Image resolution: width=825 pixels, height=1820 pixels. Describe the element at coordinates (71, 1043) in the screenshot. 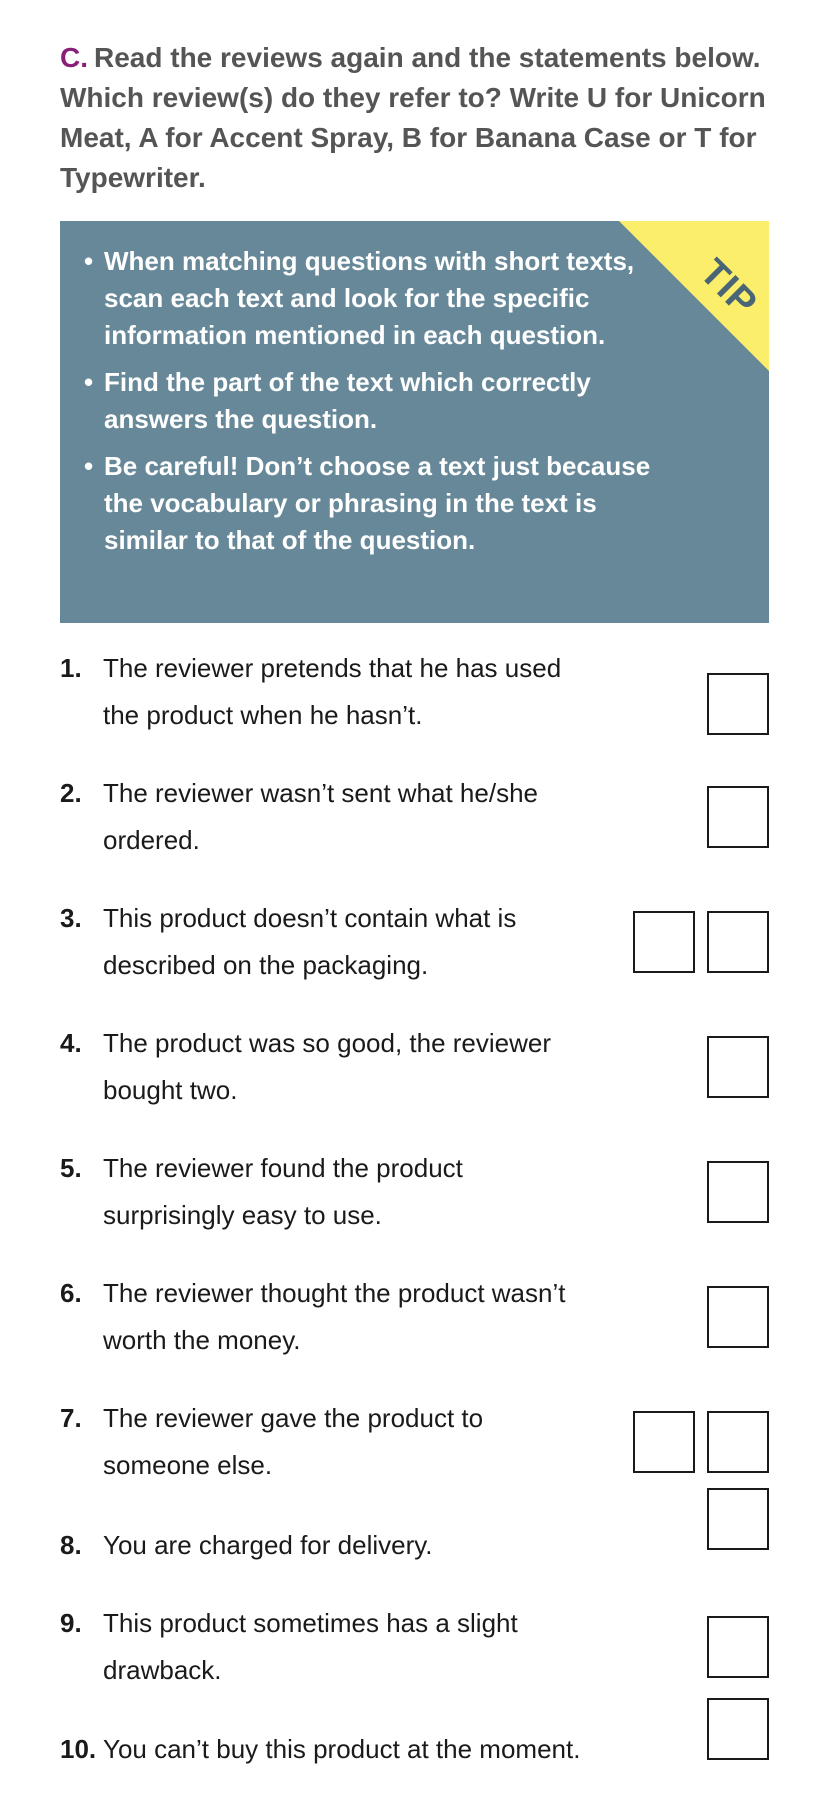

I see `question-number: 4.` at that location.